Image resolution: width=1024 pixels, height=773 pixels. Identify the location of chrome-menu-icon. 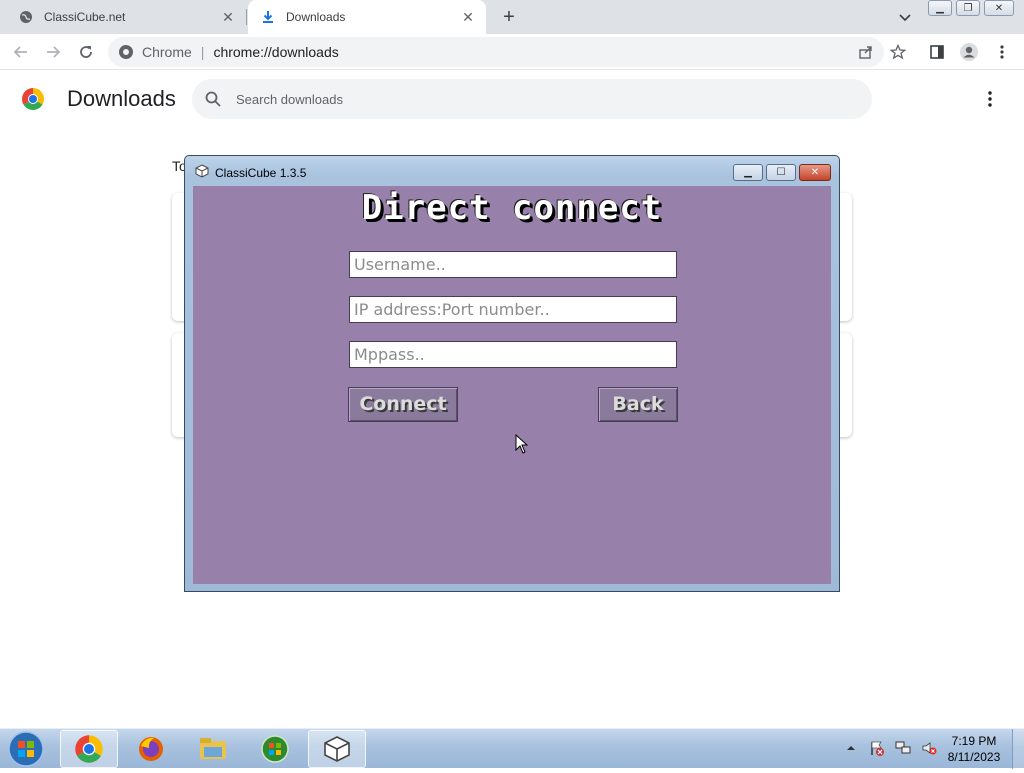
(1002, 52).